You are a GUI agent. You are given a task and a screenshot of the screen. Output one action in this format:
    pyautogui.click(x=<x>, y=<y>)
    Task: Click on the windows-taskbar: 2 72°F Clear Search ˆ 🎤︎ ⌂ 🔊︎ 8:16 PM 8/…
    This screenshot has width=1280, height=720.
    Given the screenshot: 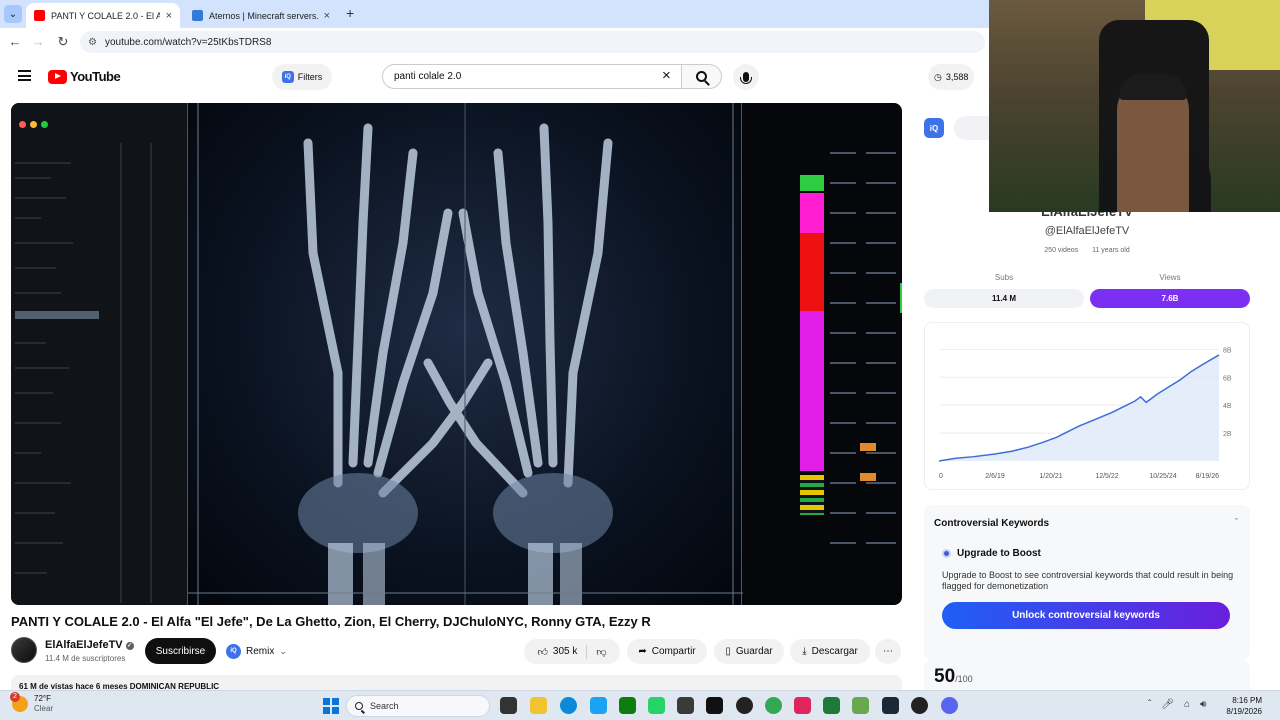 What is the action you would take?
    pyautogui.click(x=640, y=705)
    